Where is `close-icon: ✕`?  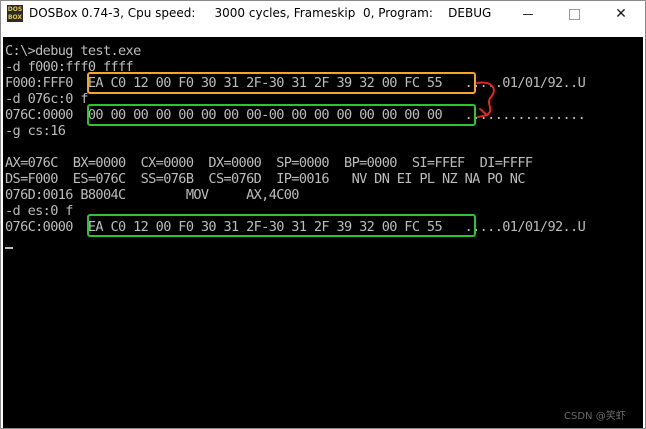 close-icon: ✕ is located at coordinates (621, 14).